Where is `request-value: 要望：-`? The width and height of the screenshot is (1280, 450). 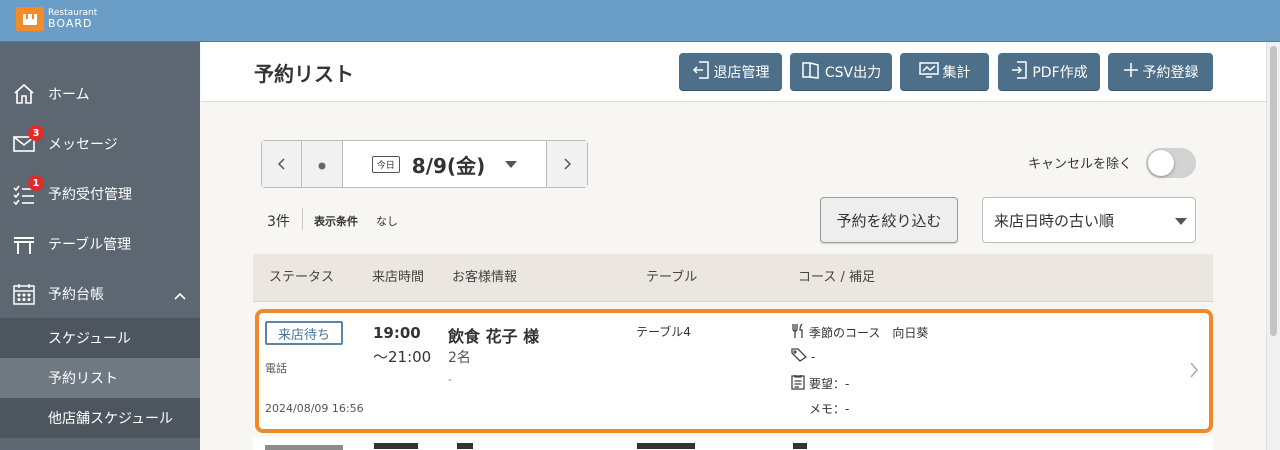 request-value: 要望：- is located at coordinates (829, 384).